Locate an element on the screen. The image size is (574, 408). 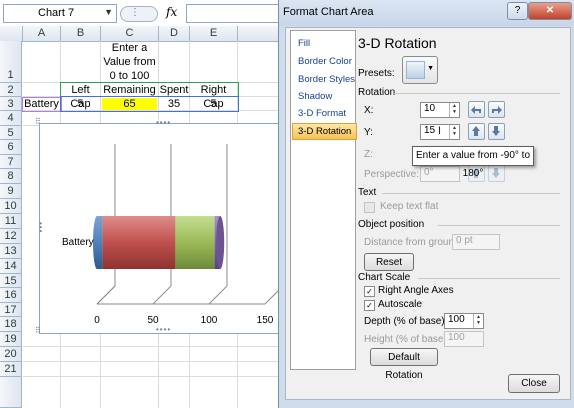
depth-value: 100 is located at coordinates (456, 319).